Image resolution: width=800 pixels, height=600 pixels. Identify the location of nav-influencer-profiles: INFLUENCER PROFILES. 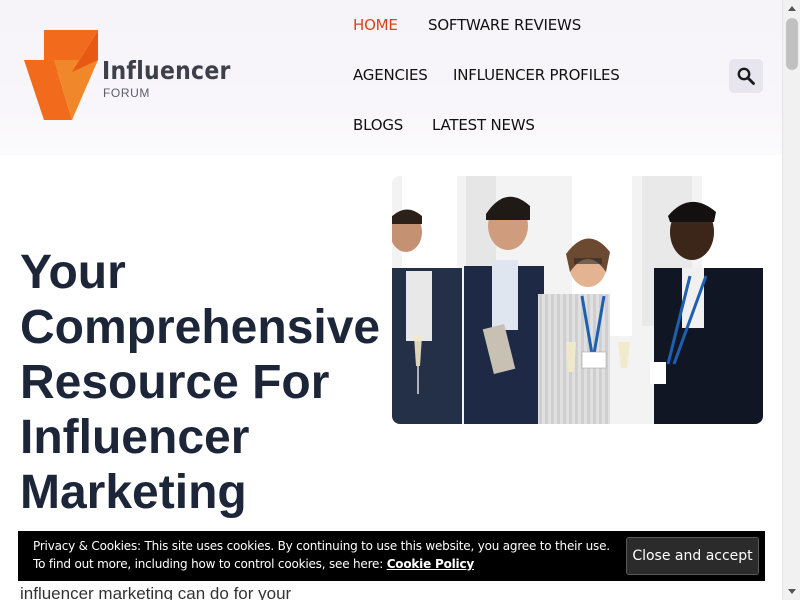
(536, 75).